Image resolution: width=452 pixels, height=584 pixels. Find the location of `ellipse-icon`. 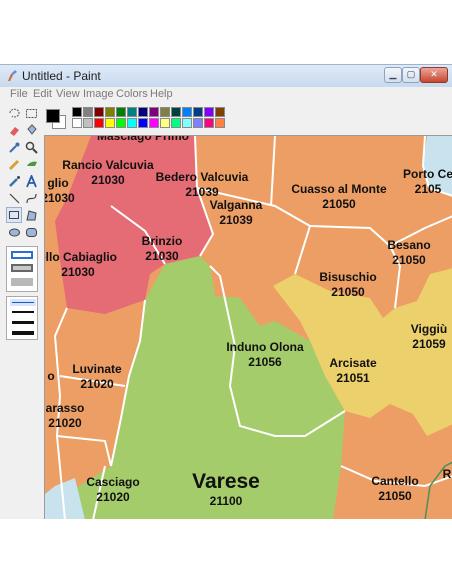

ellipse-icon is located at coordinates (14, 232).